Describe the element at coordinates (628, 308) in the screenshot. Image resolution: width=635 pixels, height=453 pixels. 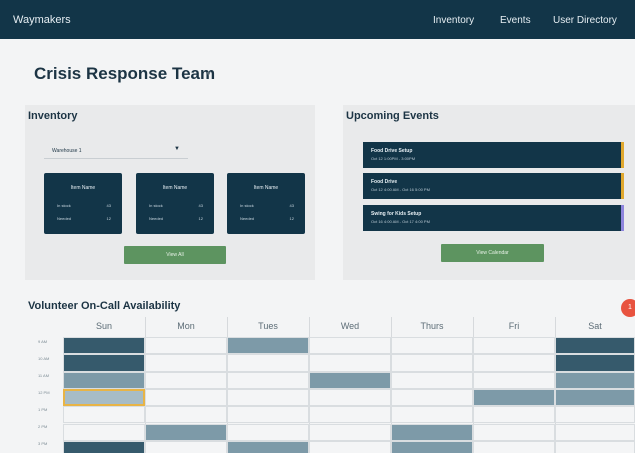
I see `notification-badge: 1` at that location.